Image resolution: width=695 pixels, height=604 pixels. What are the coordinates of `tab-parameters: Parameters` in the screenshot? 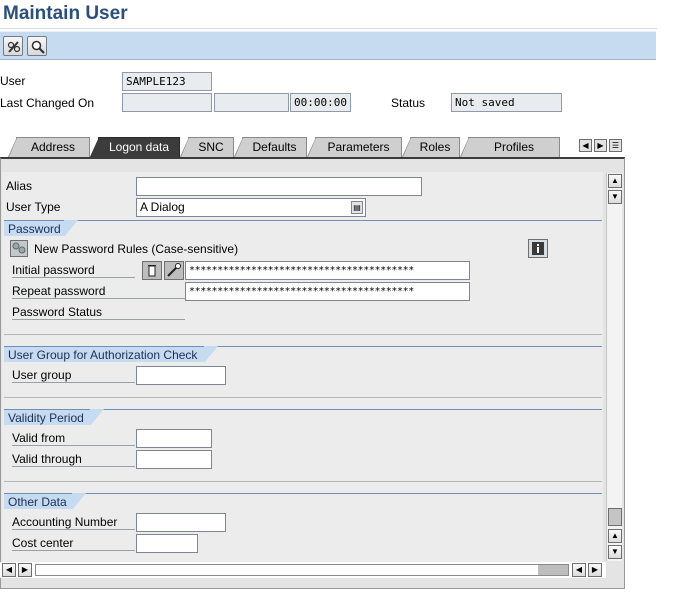 It's located at (354, 147).